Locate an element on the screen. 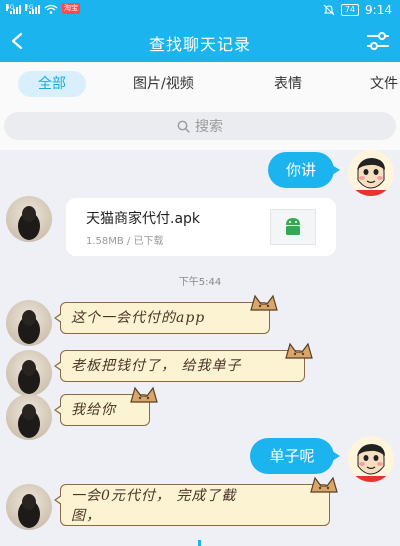 The image size is (400, 546). file-message: 天猫商家代付.apk 1.58MB / 已下载 is located at coordinates (201, 227).